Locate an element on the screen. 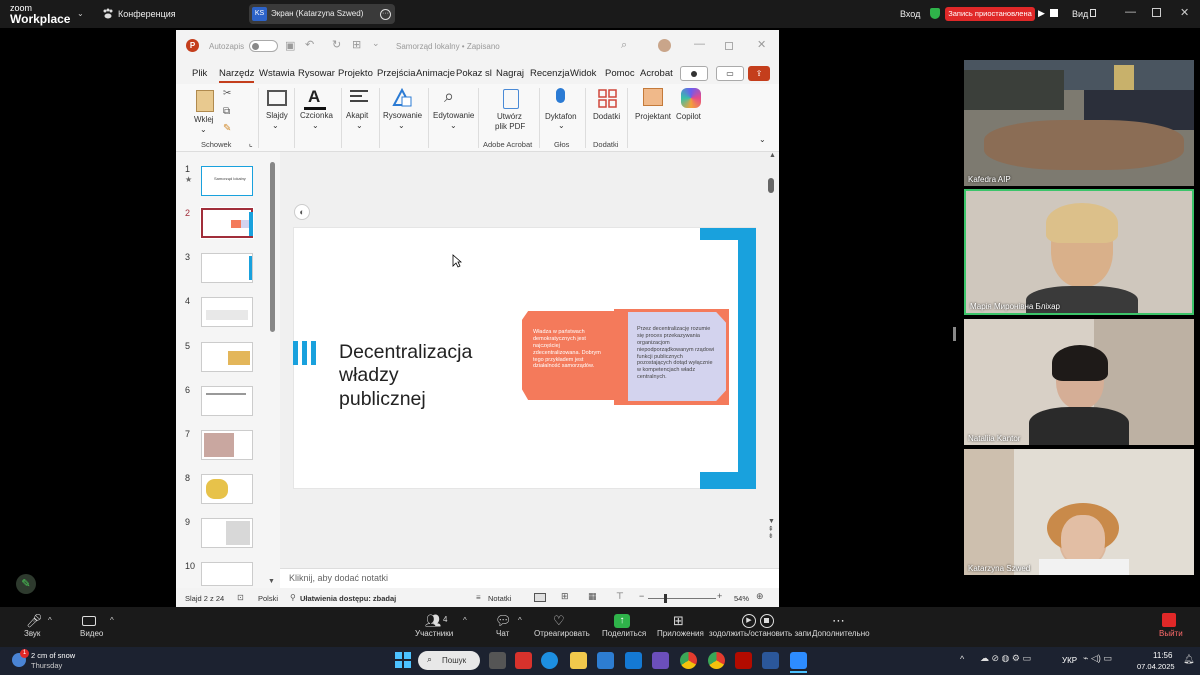 This screenshot has width=1200, height=675. conference-label: Конференция is located at coordinates (147, 14).